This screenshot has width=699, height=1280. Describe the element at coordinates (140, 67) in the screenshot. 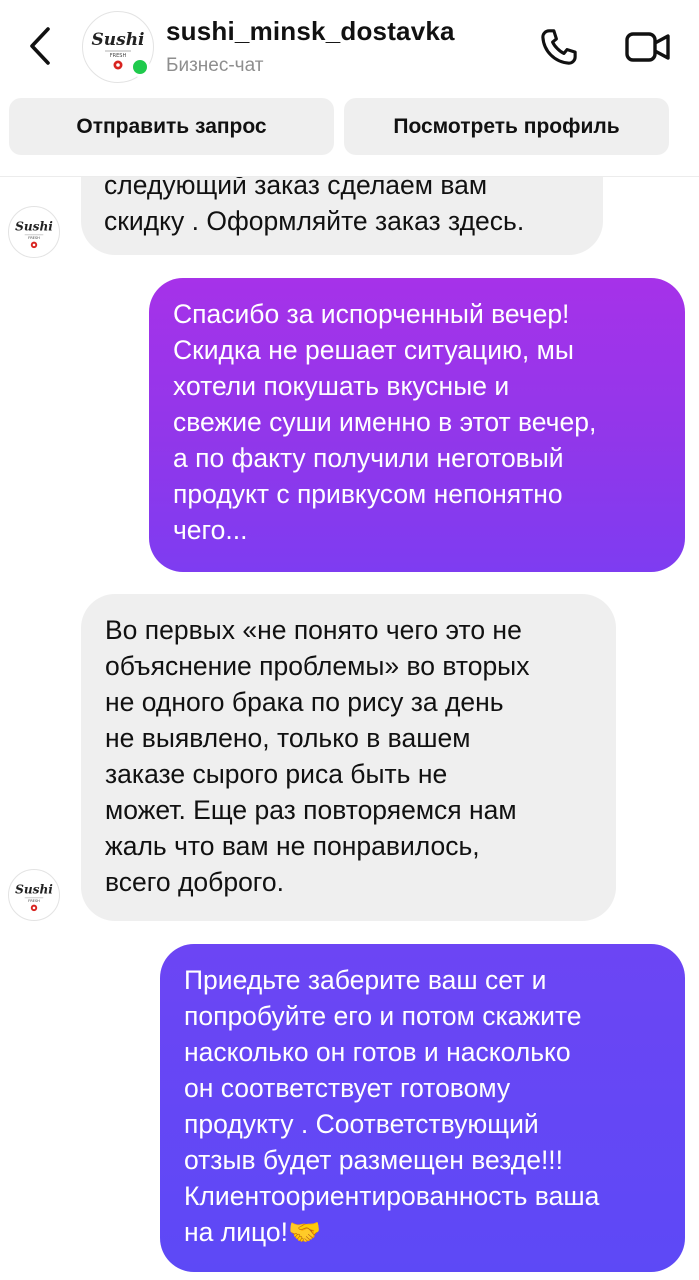

I see `online-status-dot` at that location.